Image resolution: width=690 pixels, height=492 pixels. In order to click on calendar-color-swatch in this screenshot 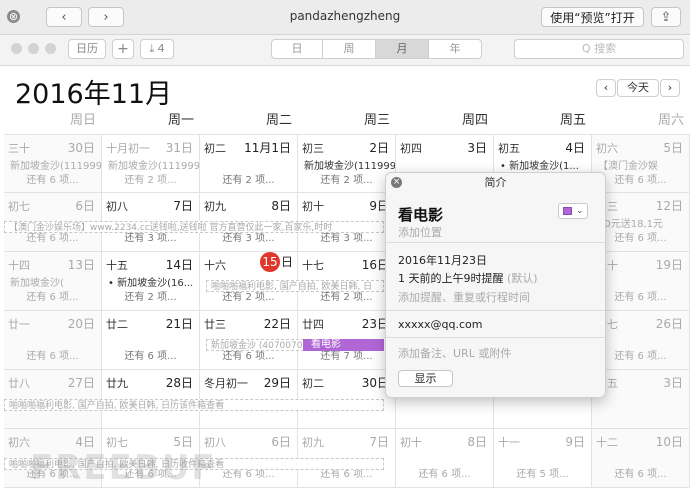, I will do `click(567, 211)`.